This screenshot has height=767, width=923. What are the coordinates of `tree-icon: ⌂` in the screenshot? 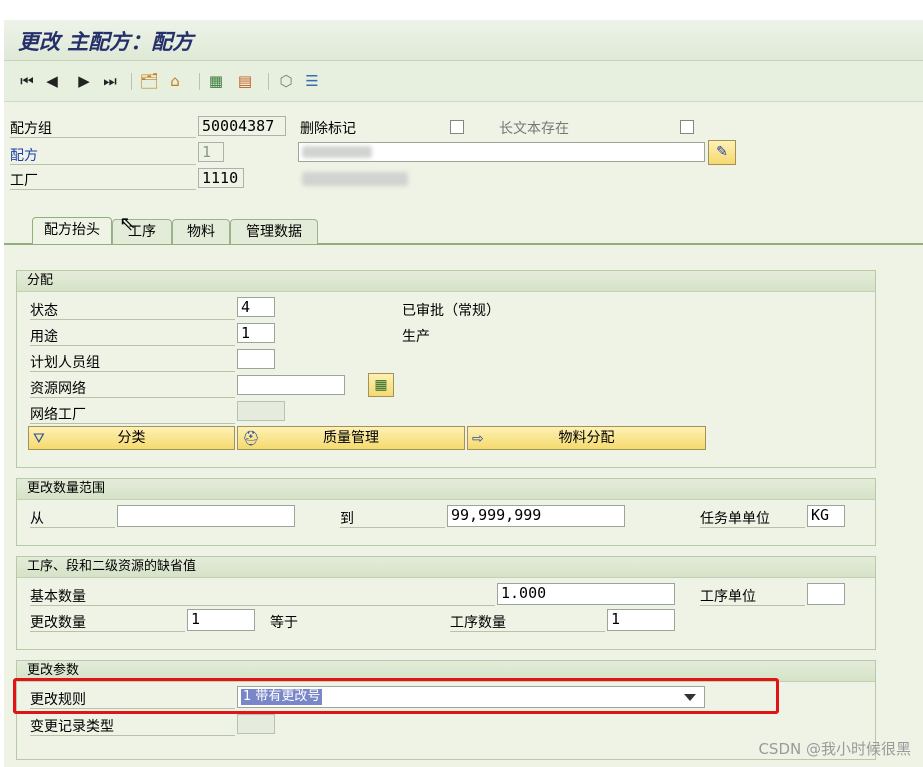 It's located at (175, 81).